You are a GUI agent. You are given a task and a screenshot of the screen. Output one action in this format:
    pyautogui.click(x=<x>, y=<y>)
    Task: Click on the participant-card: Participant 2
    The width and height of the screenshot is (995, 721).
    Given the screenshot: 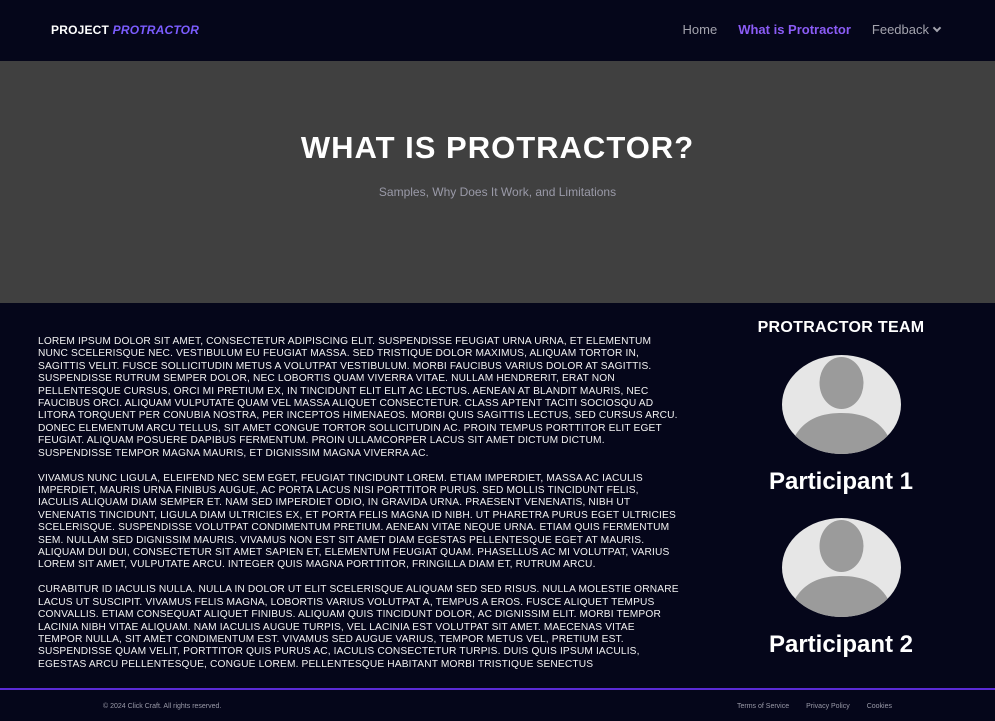 What is the action you would take?
    pyautogui.click(x=841, y=588)
    